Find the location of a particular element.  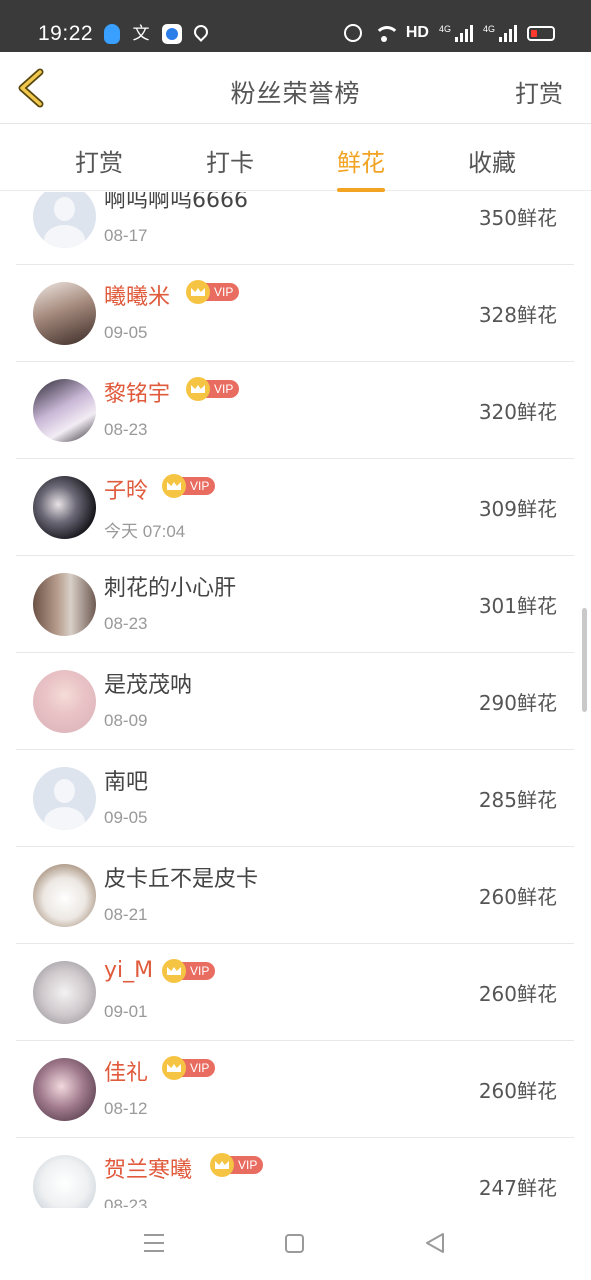

user-name: 黎铭宇 is located at coordinates (137, 394).